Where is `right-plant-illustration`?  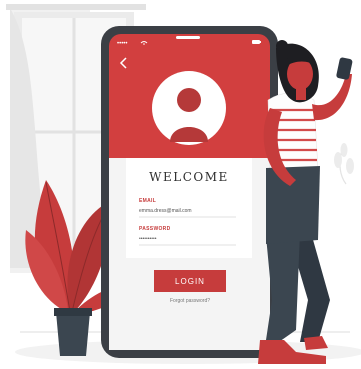 right-plant-illustration is located at coordinates (344, 164).